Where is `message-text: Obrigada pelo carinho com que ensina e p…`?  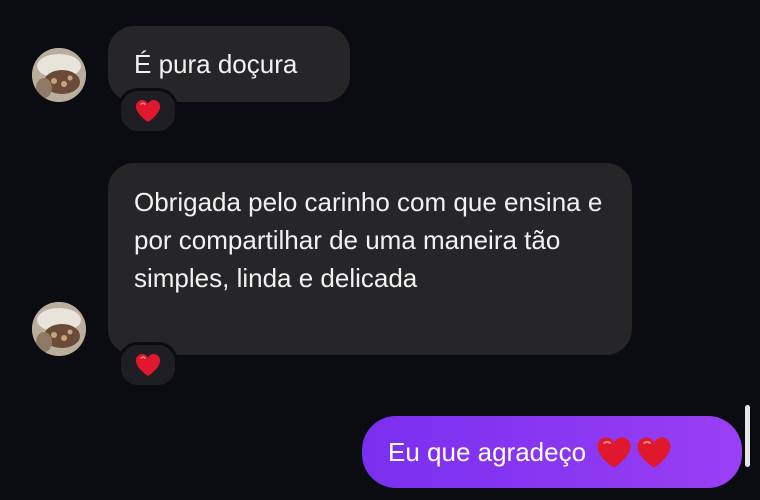 message-text: Obrigada pelo carinho com que ensina e p… is located at coordinates (368, 240).